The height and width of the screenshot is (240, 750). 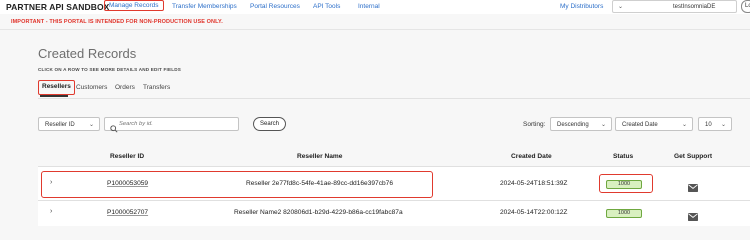 What do you see at coordinates (624, 213) in the screenshot?
I see `status-badge: 1000` at bounding box center [624, 213].